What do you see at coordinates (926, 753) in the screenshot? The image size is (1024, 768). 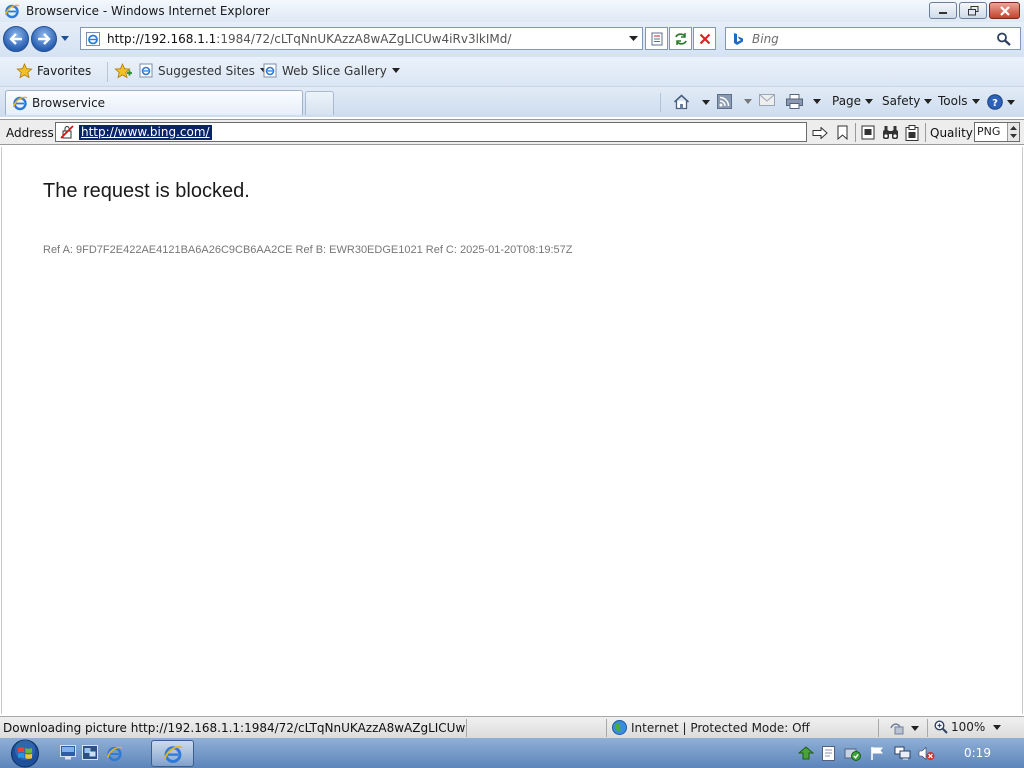 I see `volume-muted-icon` at bounding box center [926, 753].